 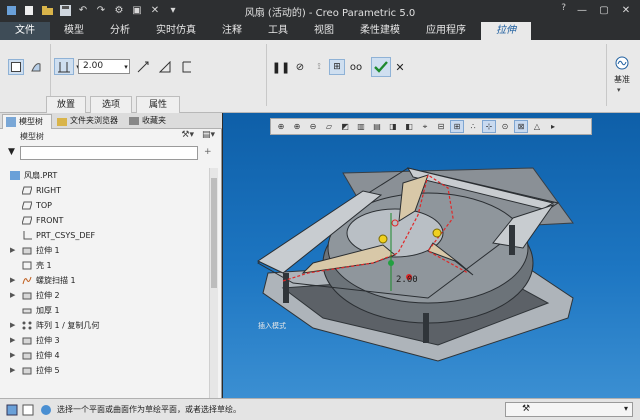 I want to click on add-filter-icon: +, so click(x=208, y=152).